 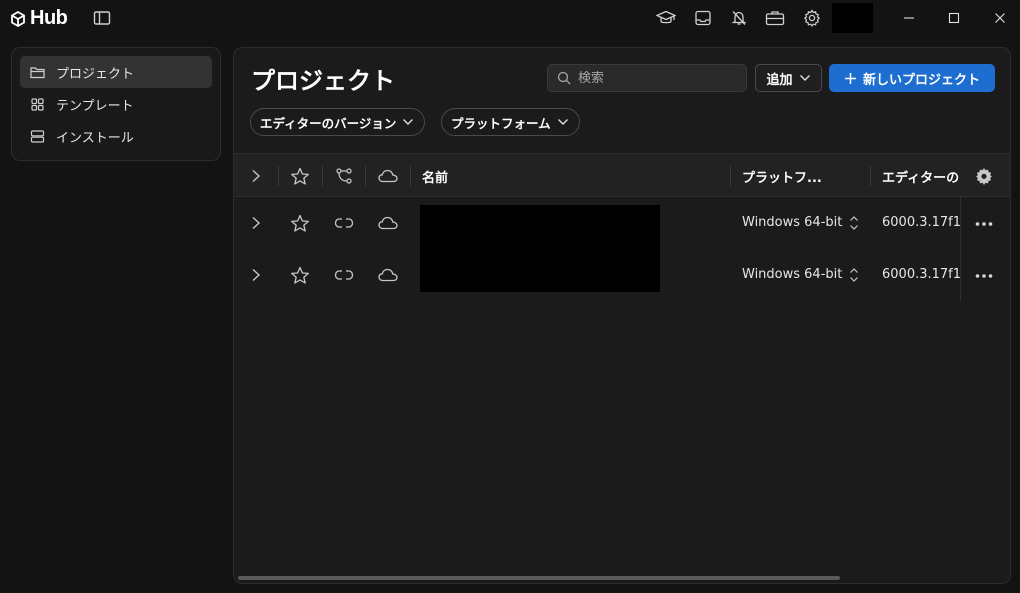 I want to click on filter-label: エディターのバージョン, so click(x=328, y=123).